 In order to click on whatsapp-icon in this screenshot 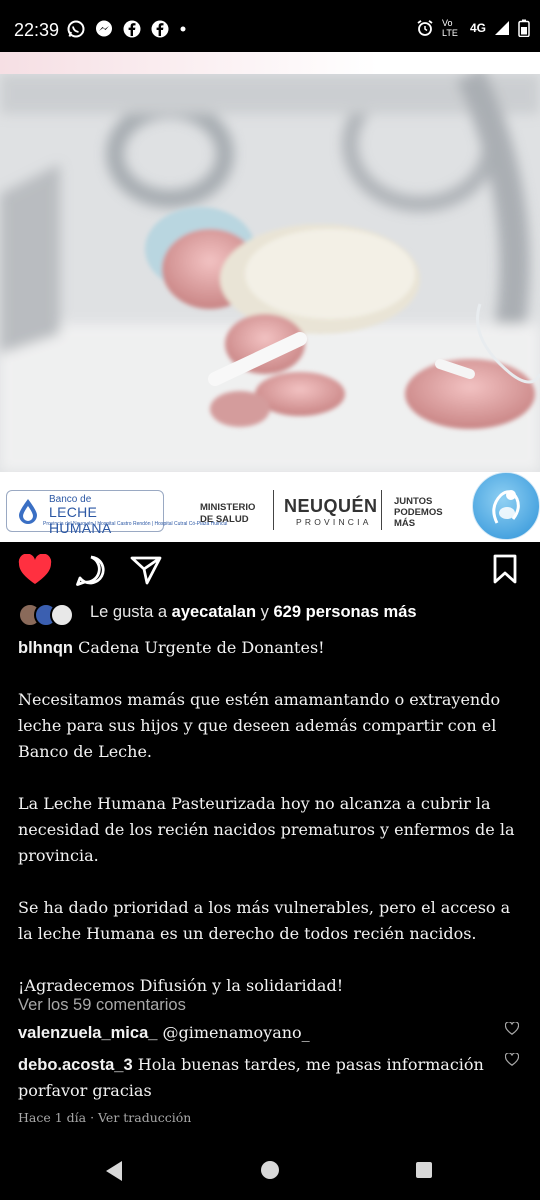, I will do `click(76, 29)`.